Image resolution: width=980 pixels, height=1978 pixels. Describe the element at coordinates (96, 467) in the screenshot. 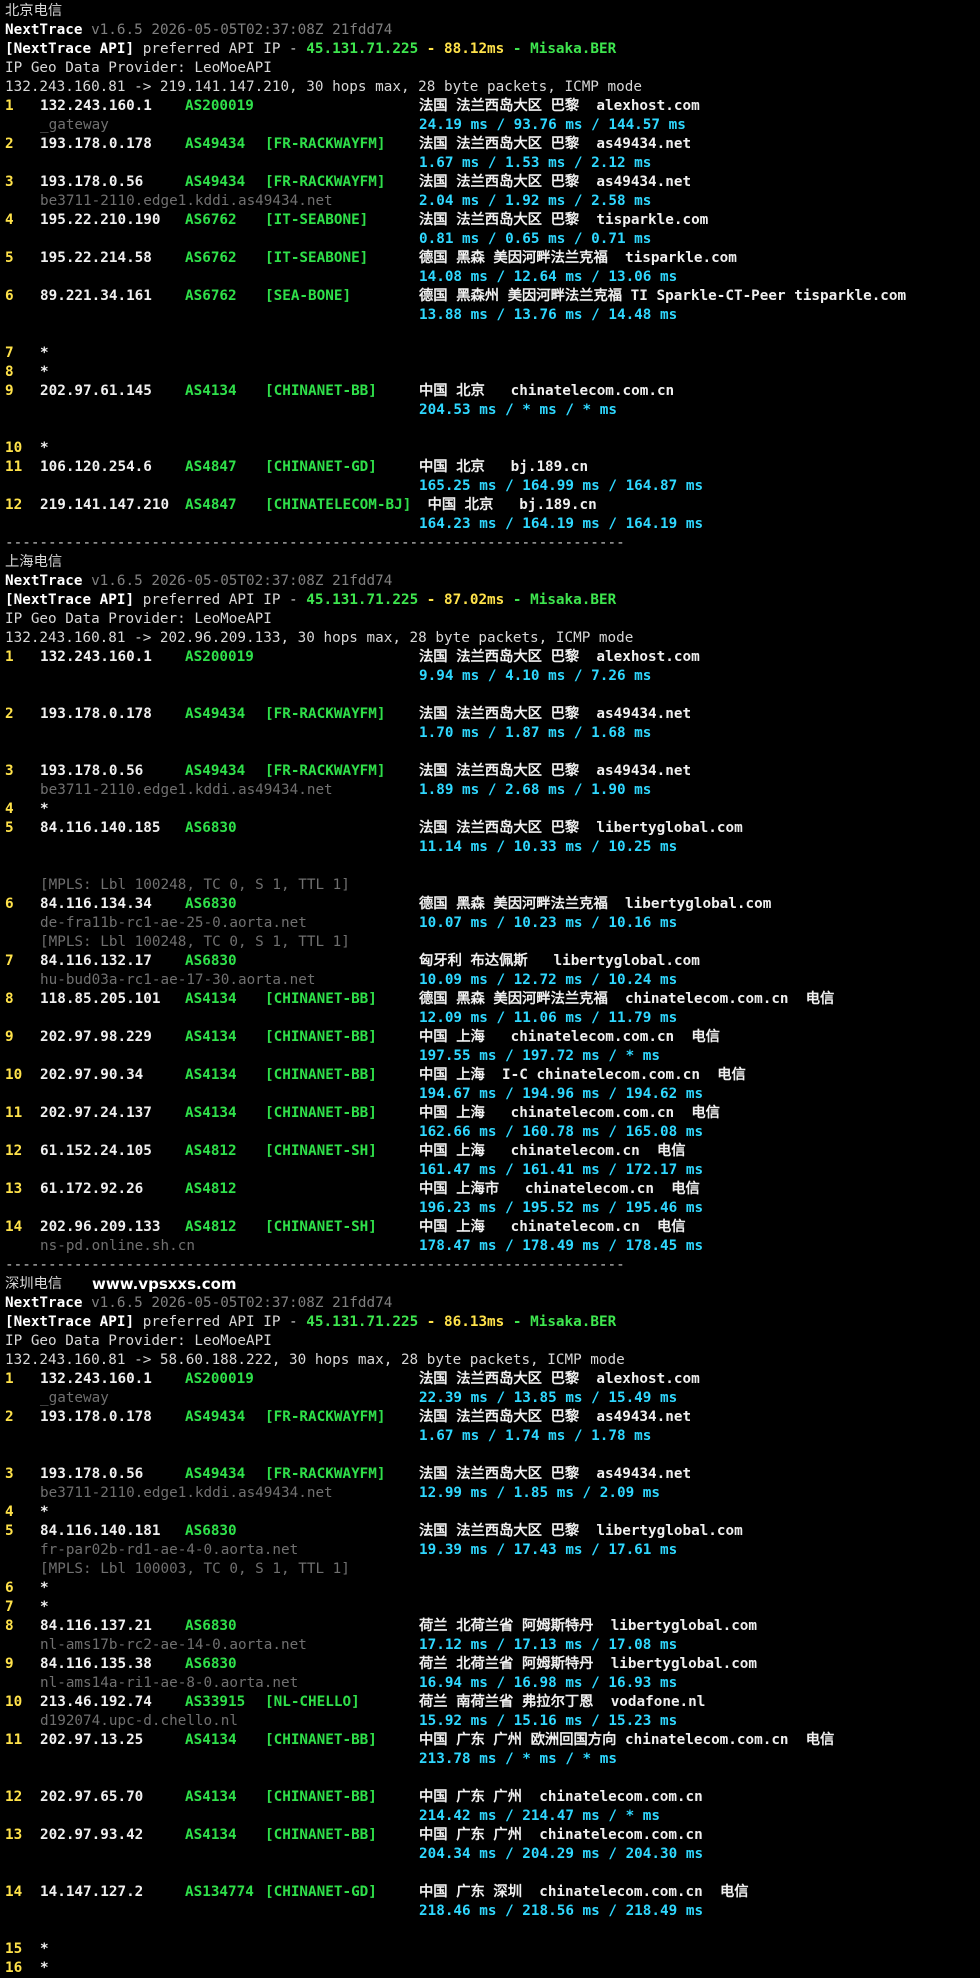

I see `hop-ip: 106.120.254.6` at that location.